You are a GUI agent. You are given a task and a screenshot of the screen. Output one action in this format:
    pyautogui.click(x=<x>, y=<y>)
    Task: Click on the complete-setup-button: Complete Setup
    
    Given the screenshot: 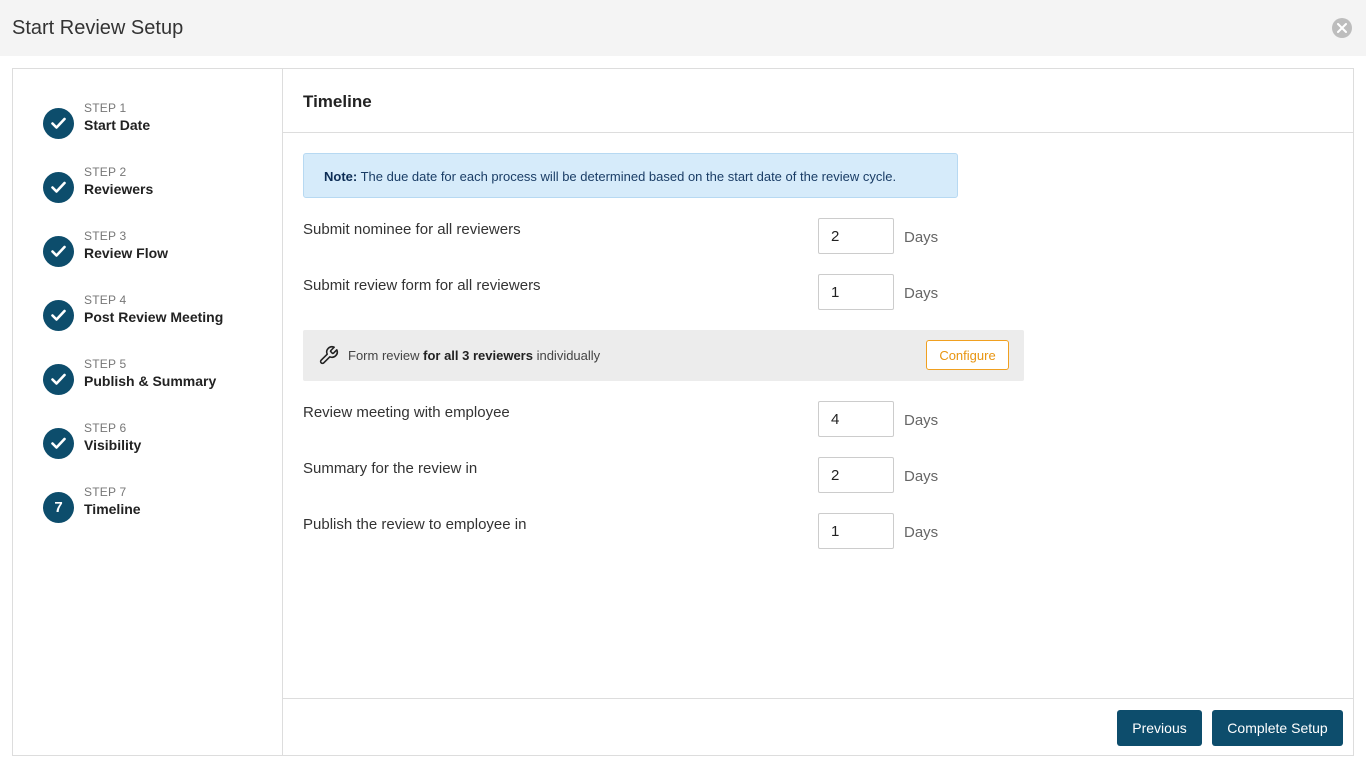 What is the action you would take?
    pyautogui.click(x=1277, y=728)
    